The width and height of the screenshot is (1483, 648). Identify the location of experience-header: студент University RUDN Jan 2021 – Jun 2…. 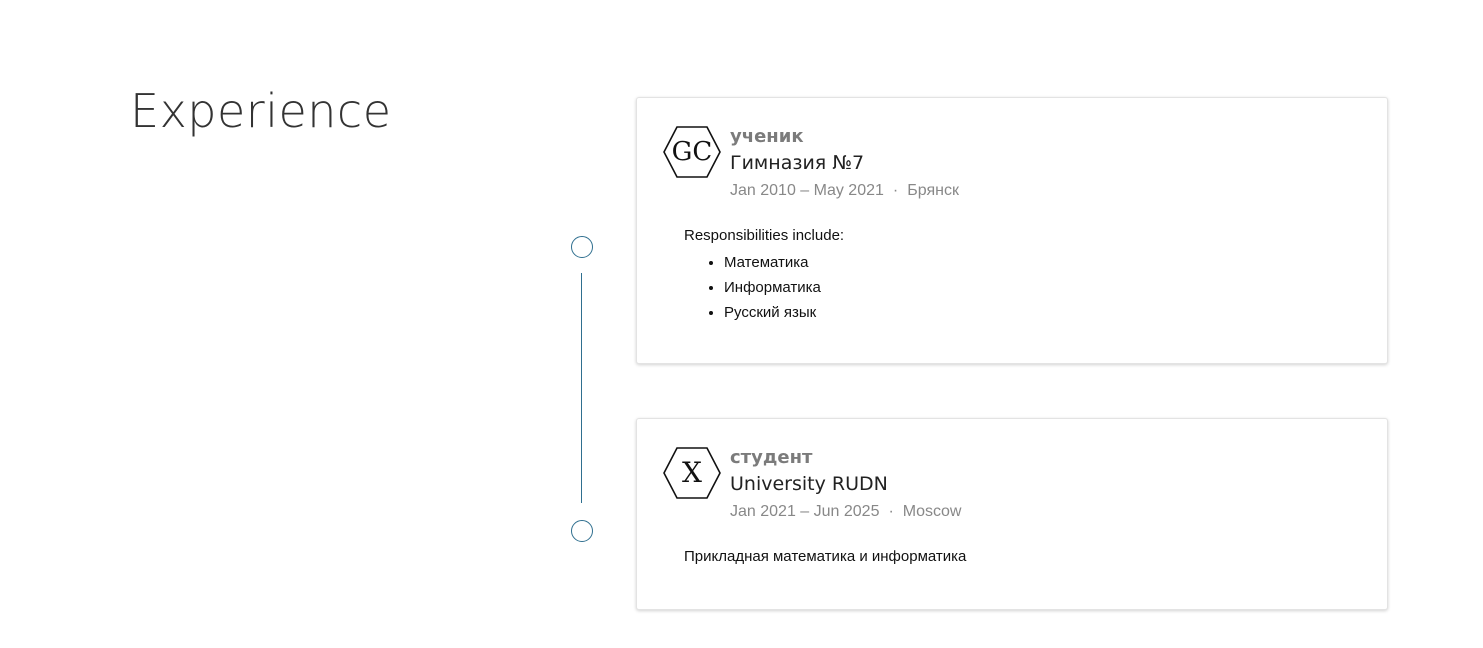
(845, 485).